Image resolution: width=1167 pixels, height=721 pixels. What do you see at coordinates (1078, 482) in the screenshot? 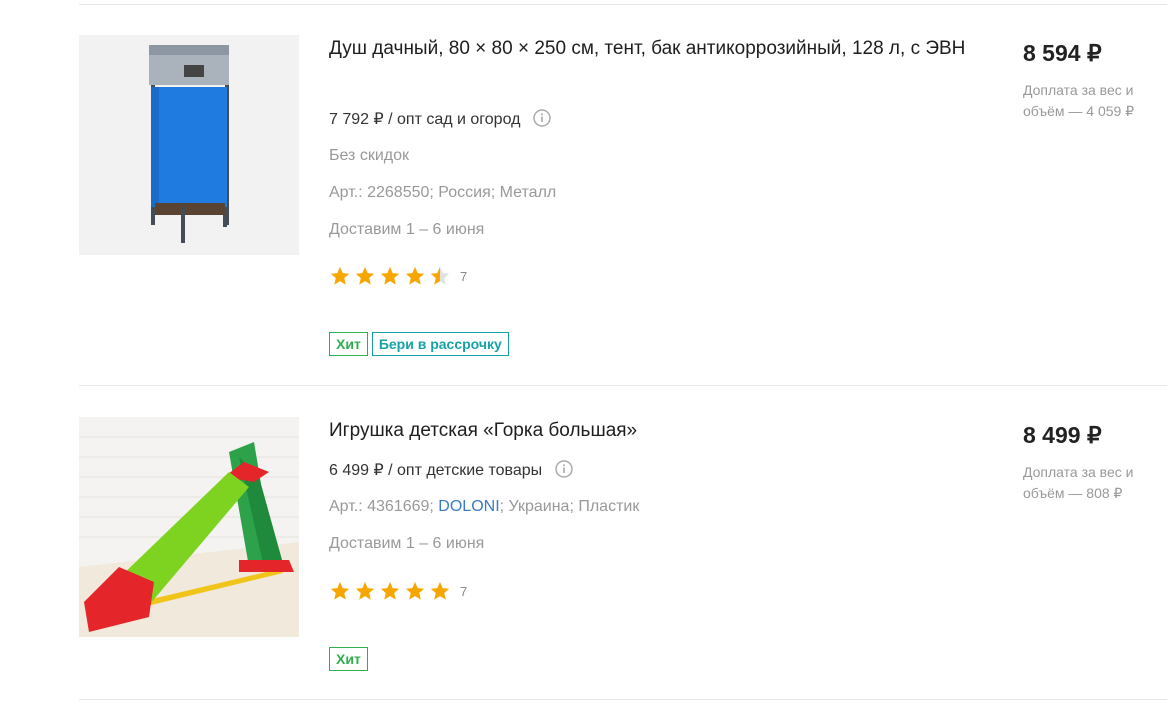
I see `surcharge-text: Доплата за вес и объём — 808 ₽` at bounding box center [1078, 482].